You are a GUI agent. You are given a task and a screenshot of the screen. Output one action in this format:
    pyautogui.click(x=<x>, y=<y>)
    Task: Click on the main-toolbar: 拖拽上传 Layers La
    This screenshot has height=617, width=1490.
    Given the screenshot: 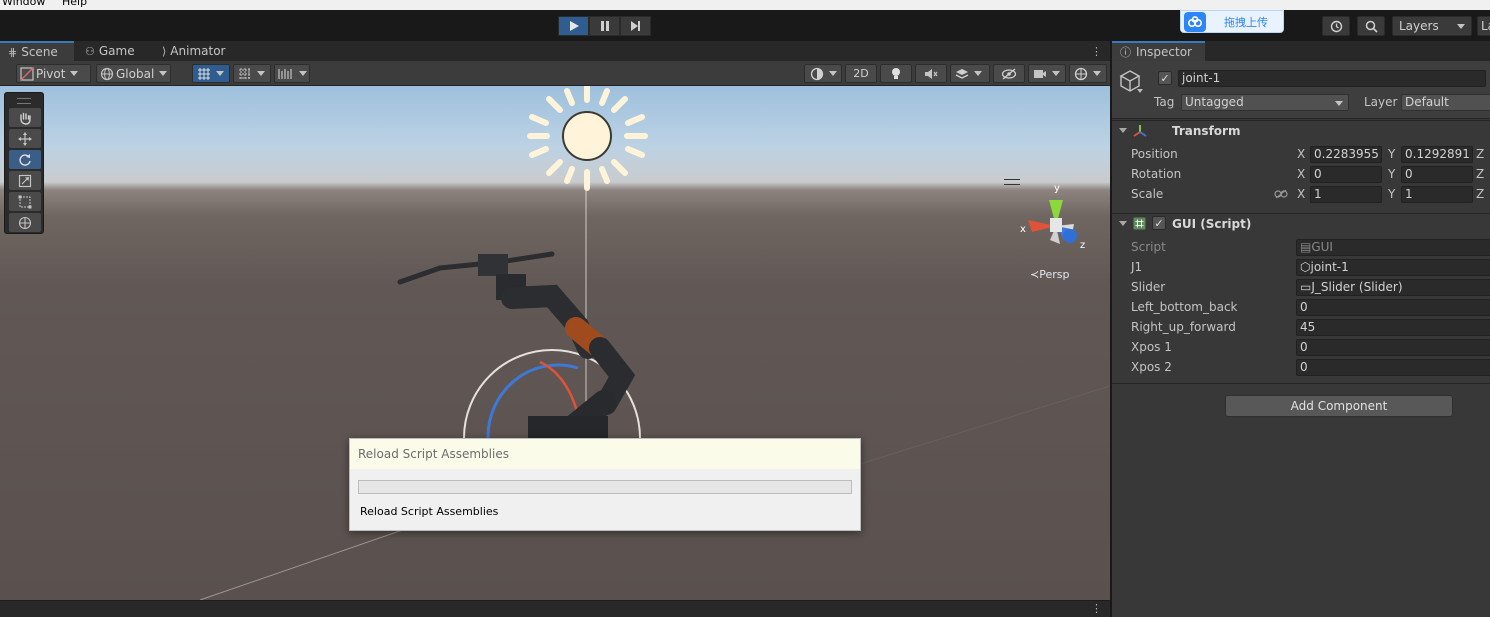 What is the action you would take?
    pyautogui.click(x=745, y=25)
    